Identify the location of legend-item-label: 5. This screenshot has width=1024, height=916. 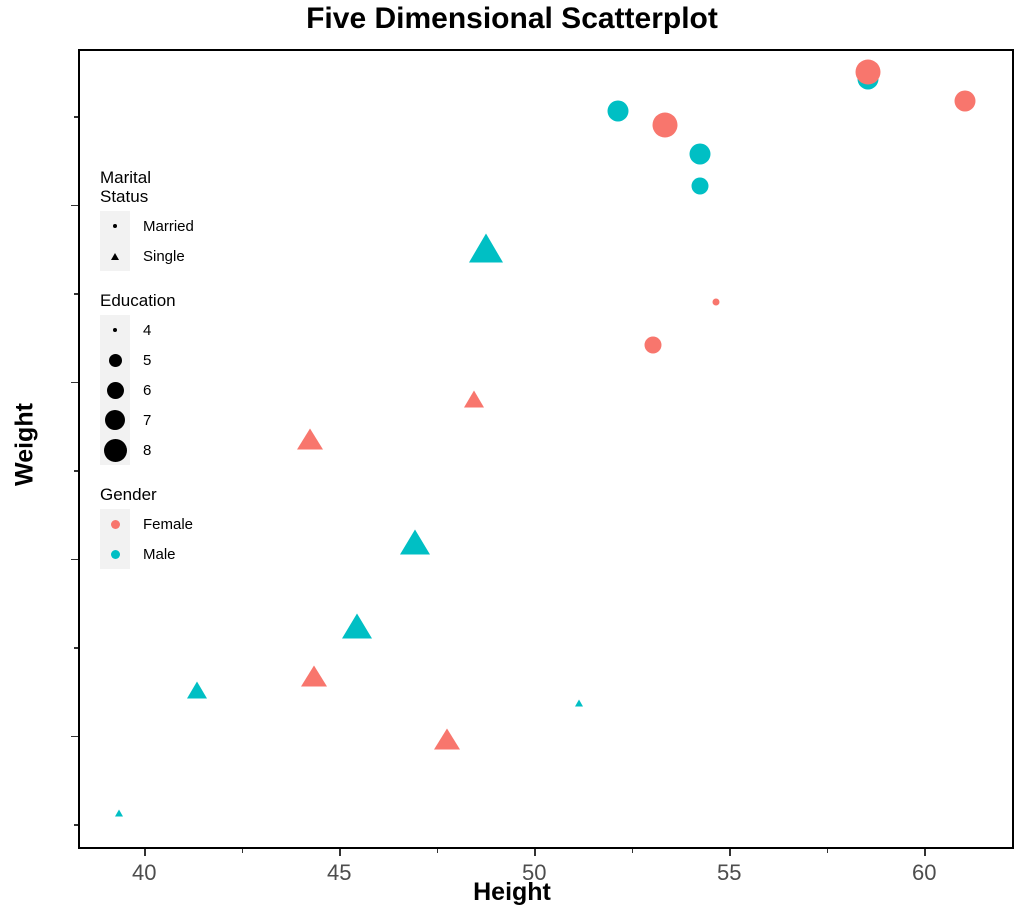
(147, 360).